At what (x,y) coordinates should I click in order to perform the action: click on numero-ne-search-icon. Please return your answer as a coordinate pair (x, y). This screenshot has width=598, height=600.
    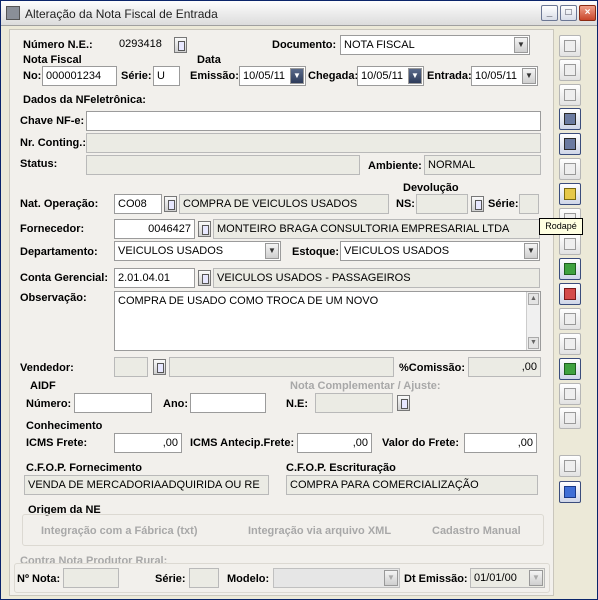
    Looking at the image, I should click on (180, 45).